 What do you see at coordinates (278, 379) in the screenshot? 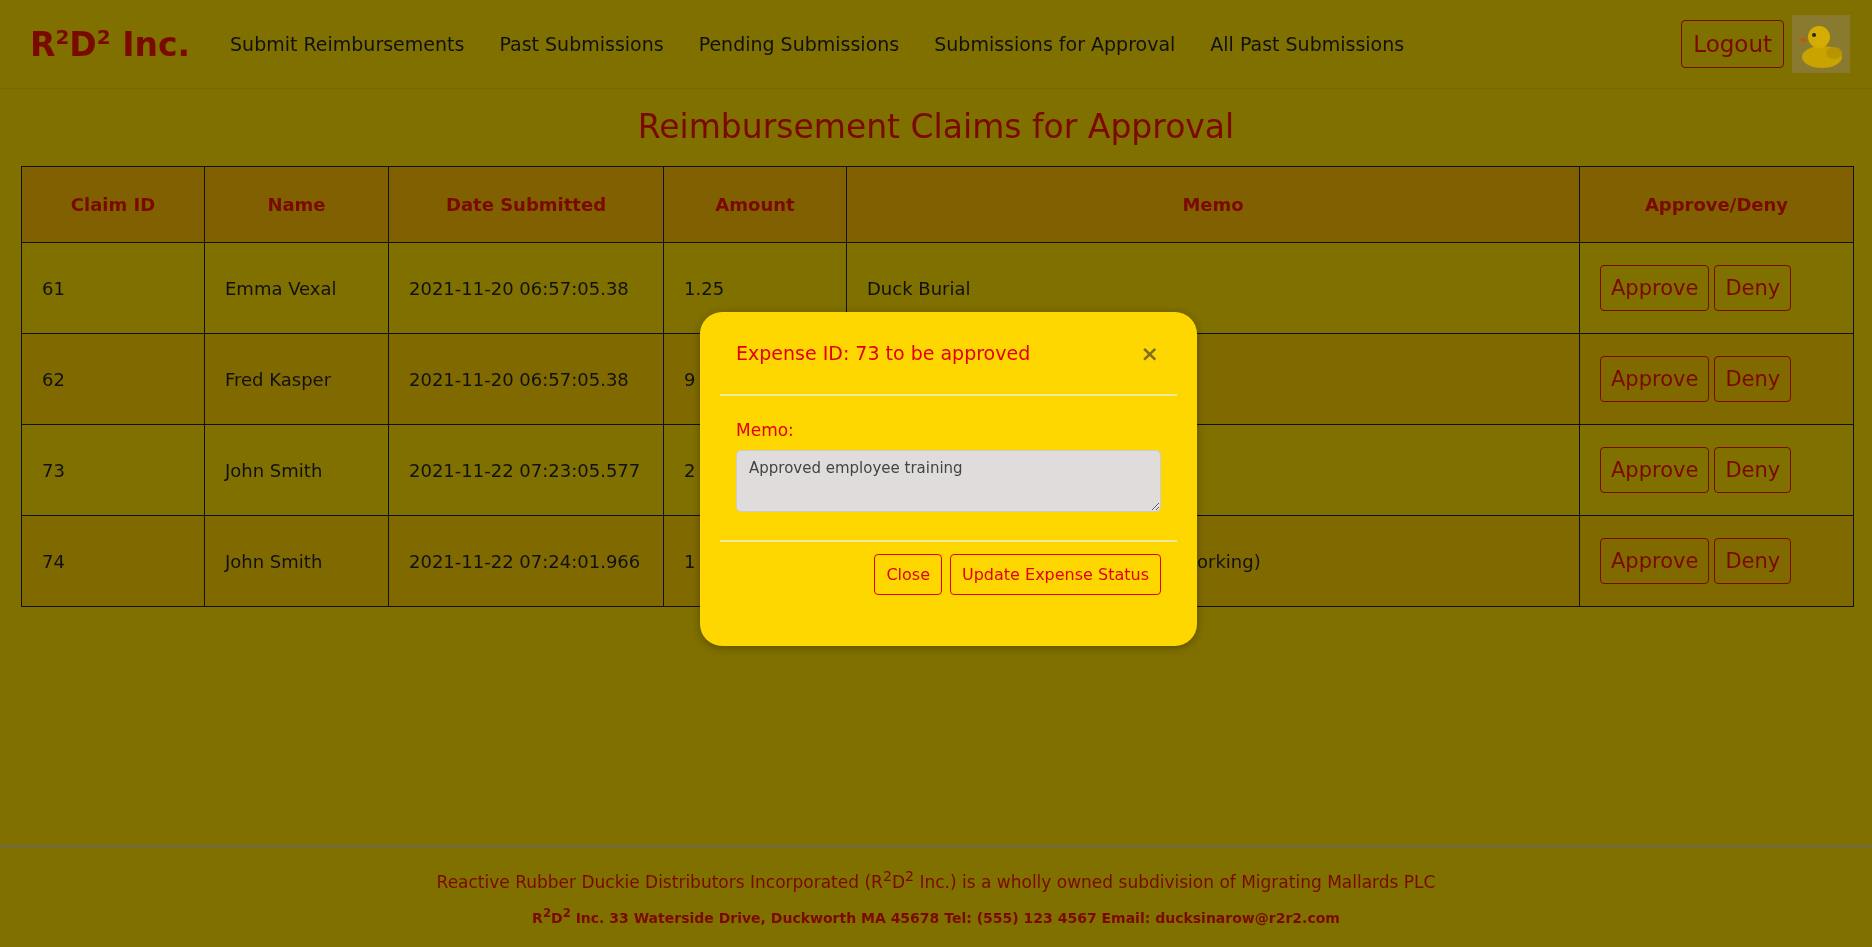
I see `name-cell: Fred Kasper` at bounding box center [278, 379].